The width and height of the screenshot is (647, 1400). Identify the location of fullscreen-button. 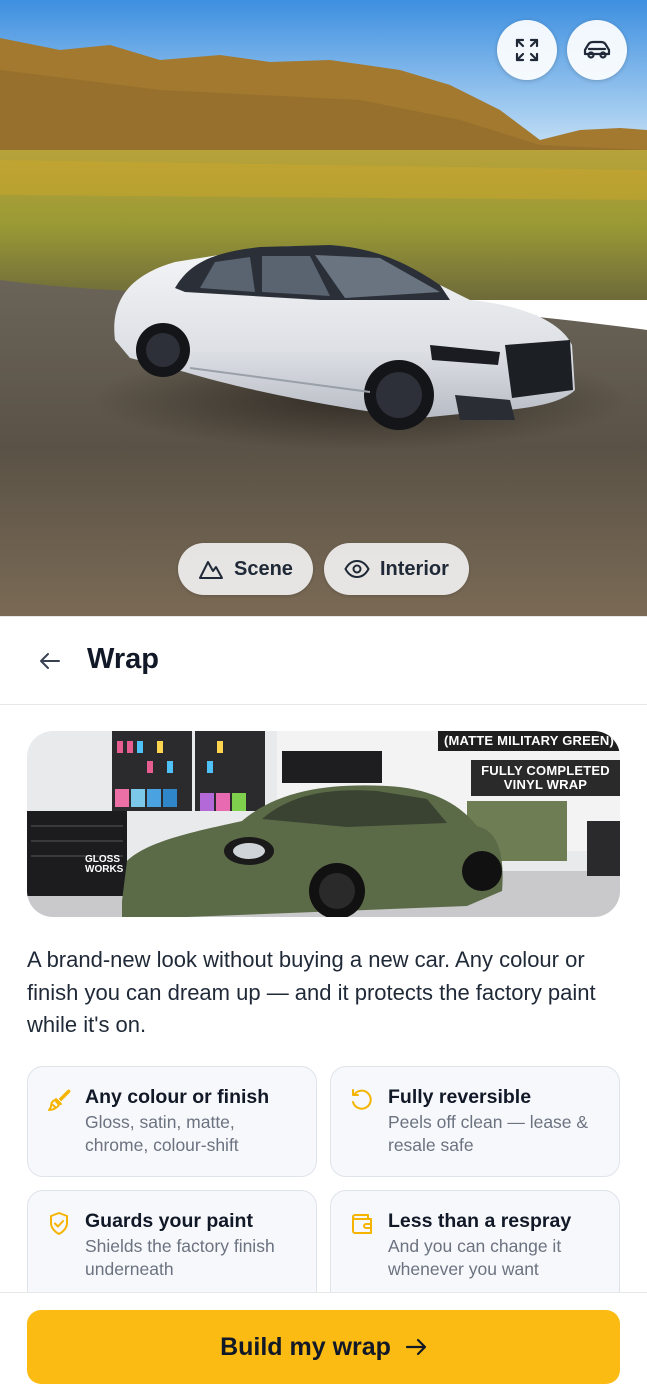
(527, 50).